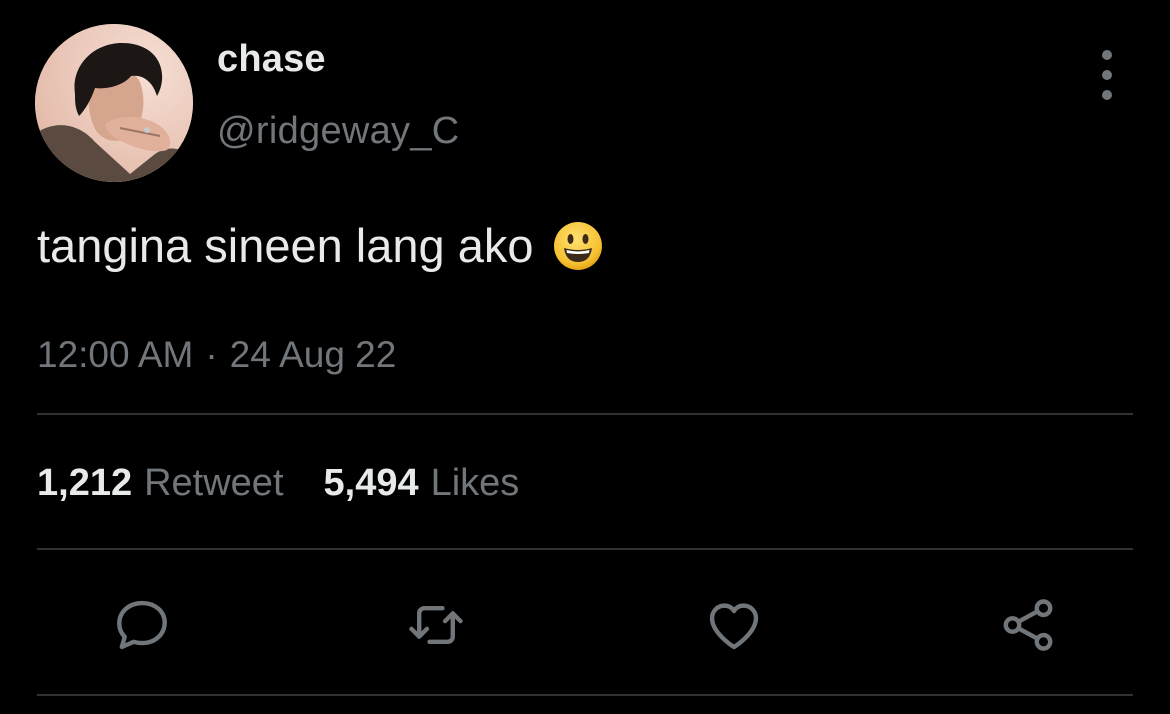  I want to click on share-button, so click(1028, 625).